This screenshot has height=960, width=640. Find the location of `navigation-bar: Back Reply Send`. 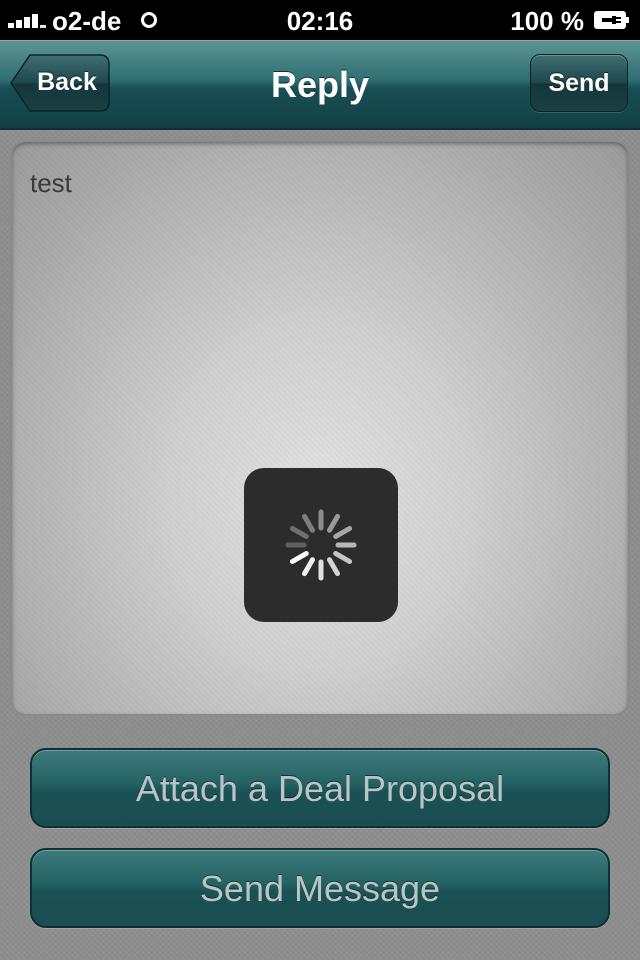

navigation-bar: Back Reply Send is located at coordinates (320, 85).